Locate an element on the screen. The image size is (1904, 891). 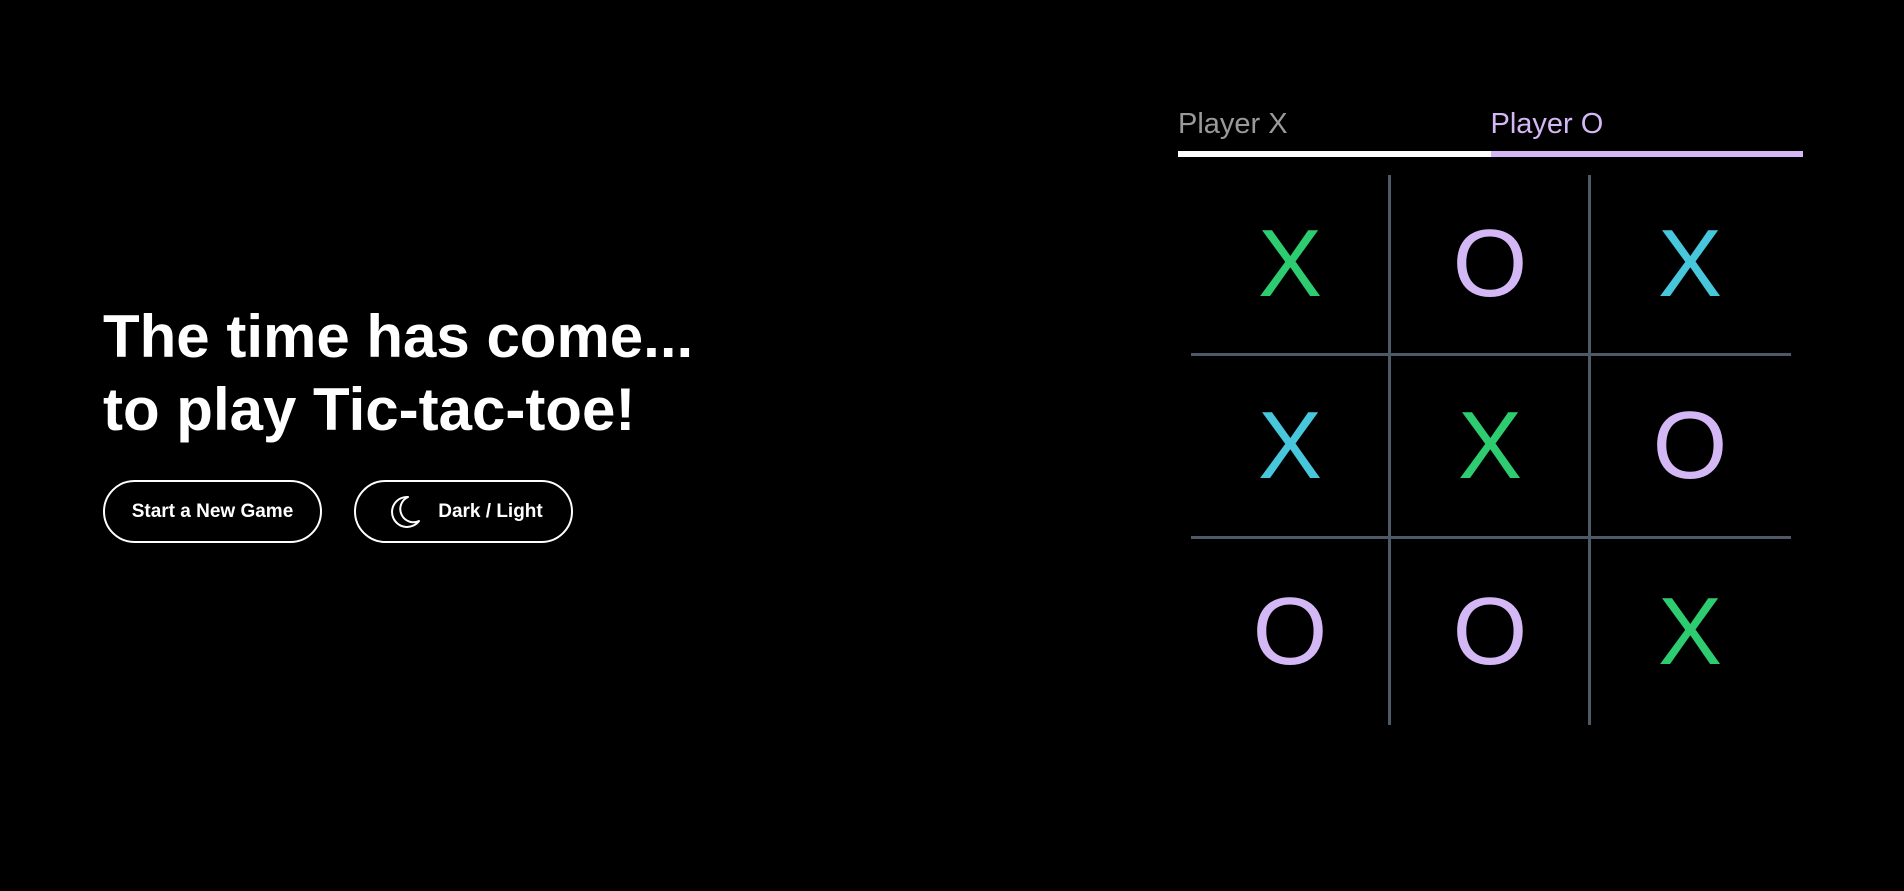
board-cell-7: O is located at coordinates (1290, 632).